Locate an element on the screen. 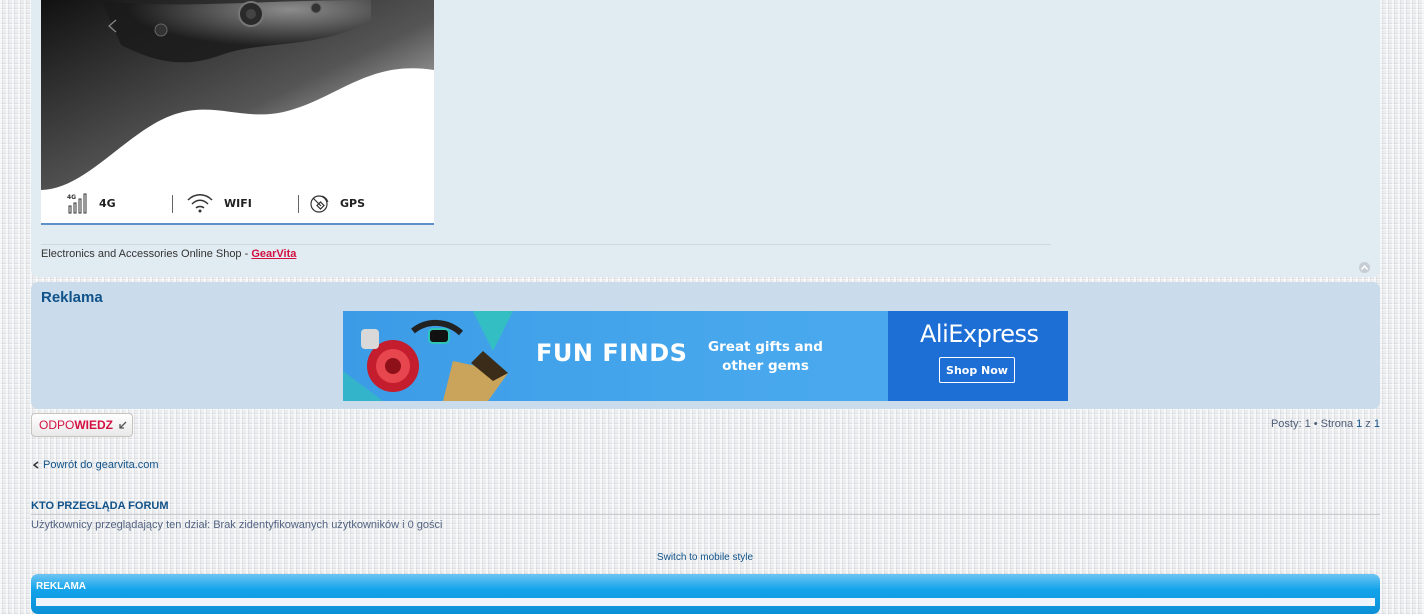 The width and height of the screenshot is (1424, 614). footer-reklama-title: REKLAMA is located at coordinates (61, 586).